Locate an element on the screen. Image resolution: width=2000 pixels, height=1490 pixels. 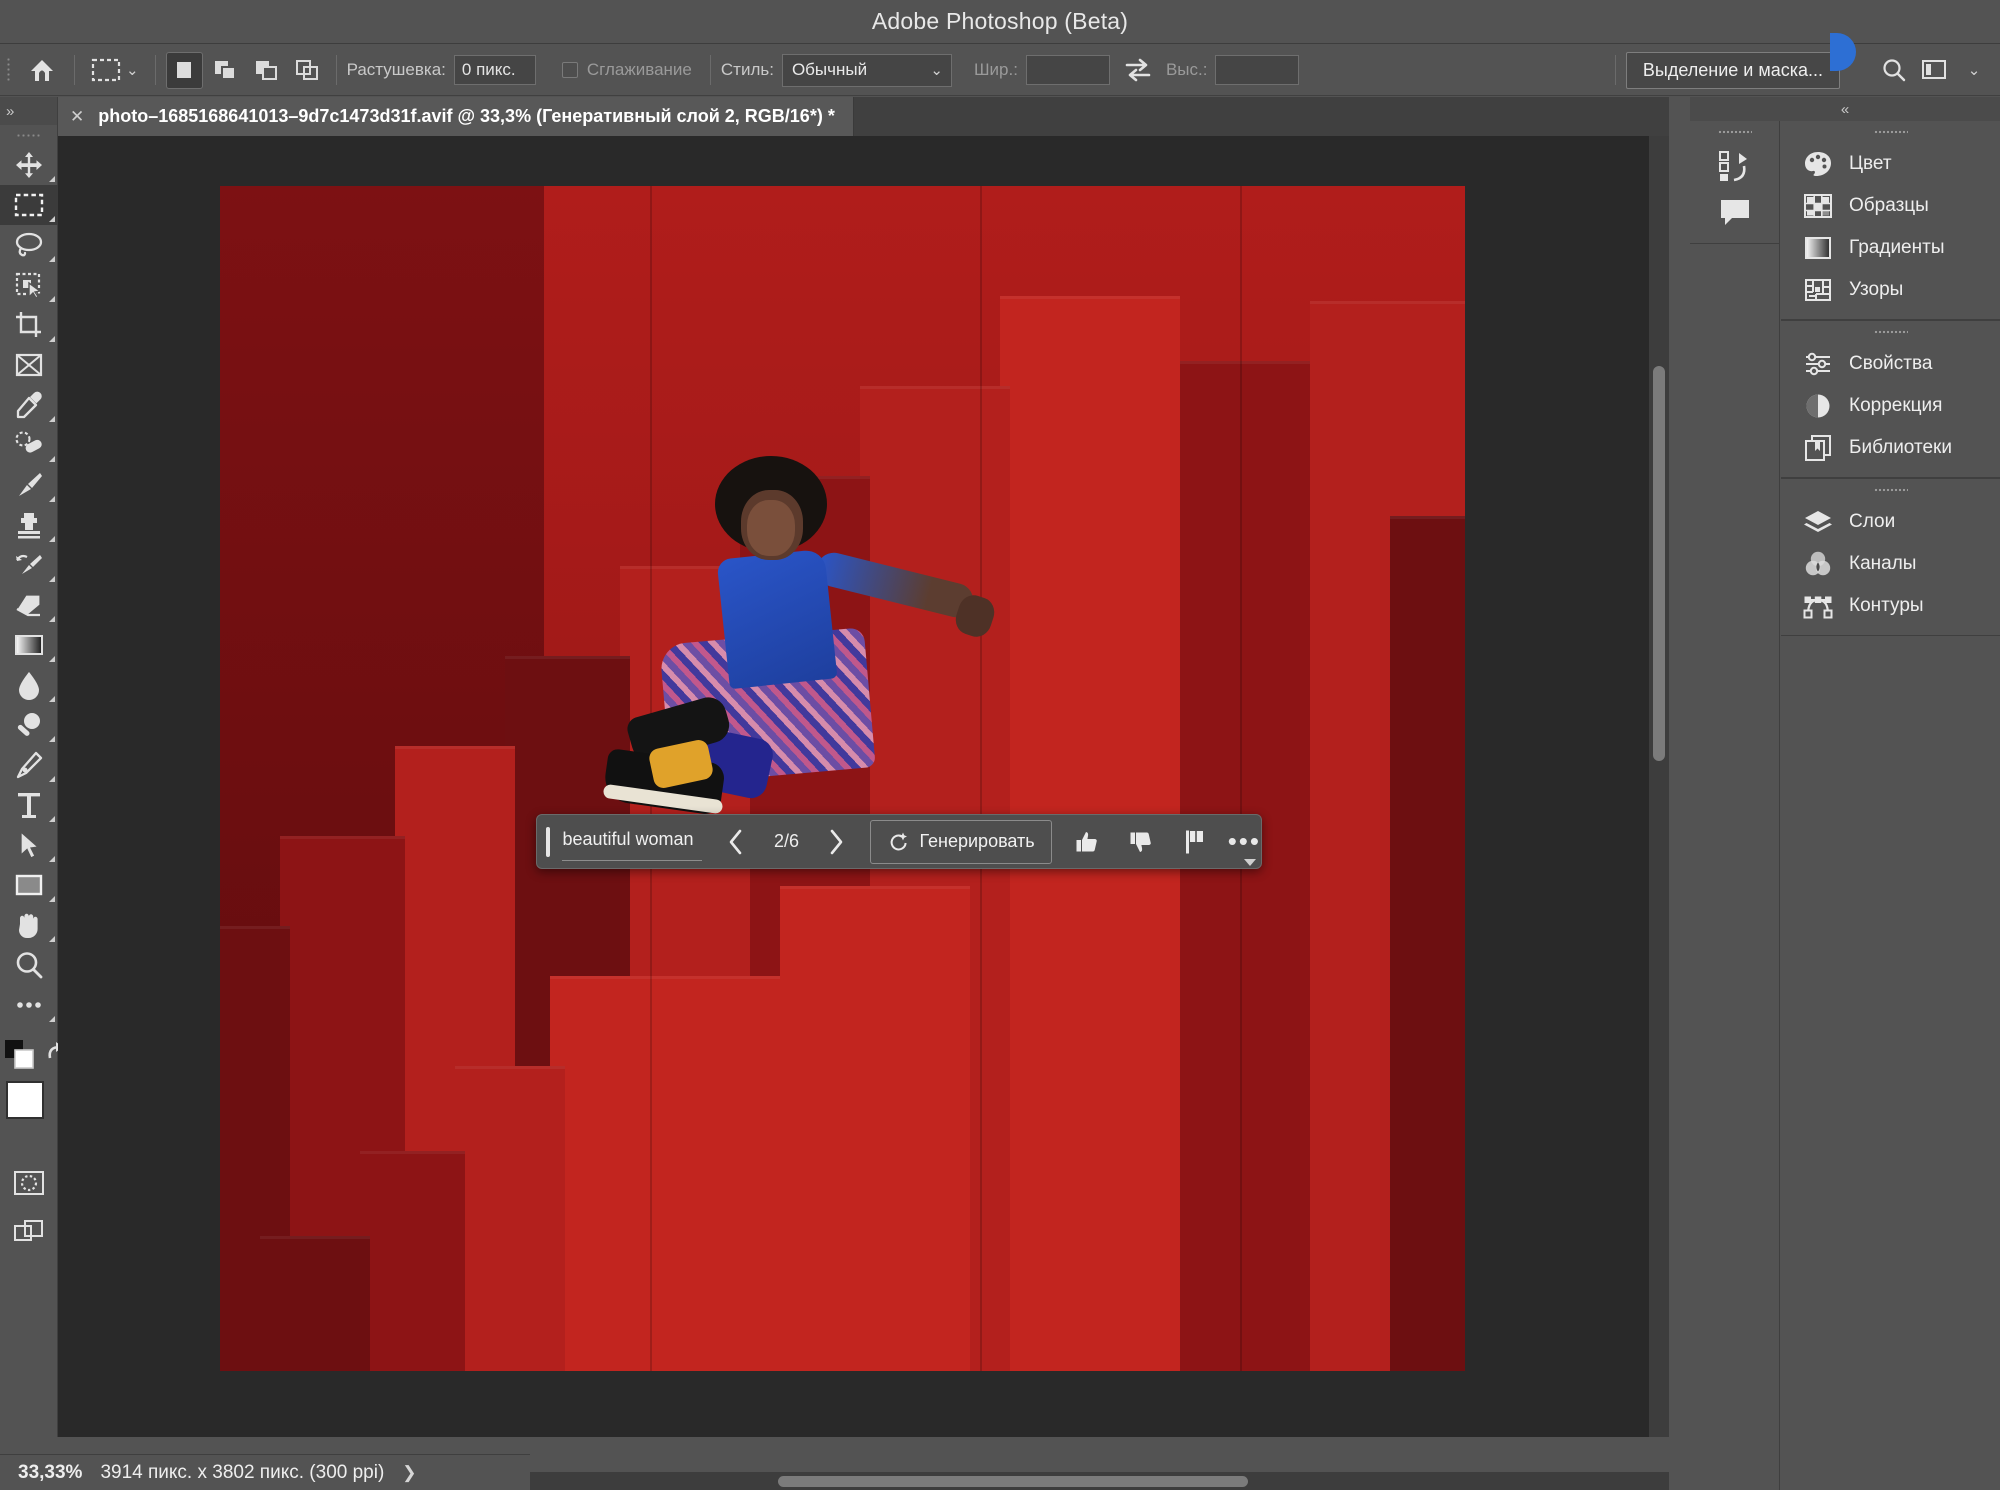
home-button is located at coordinates (42, 70).